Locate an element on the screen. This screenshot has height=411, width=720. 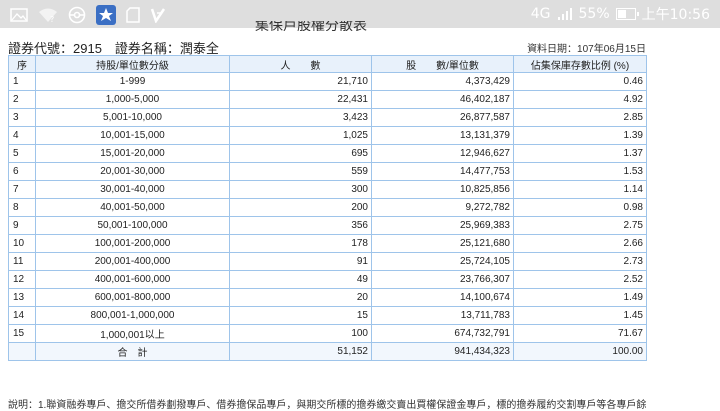
row-shares: 25,121,680 is located at coordinates (442, 243).